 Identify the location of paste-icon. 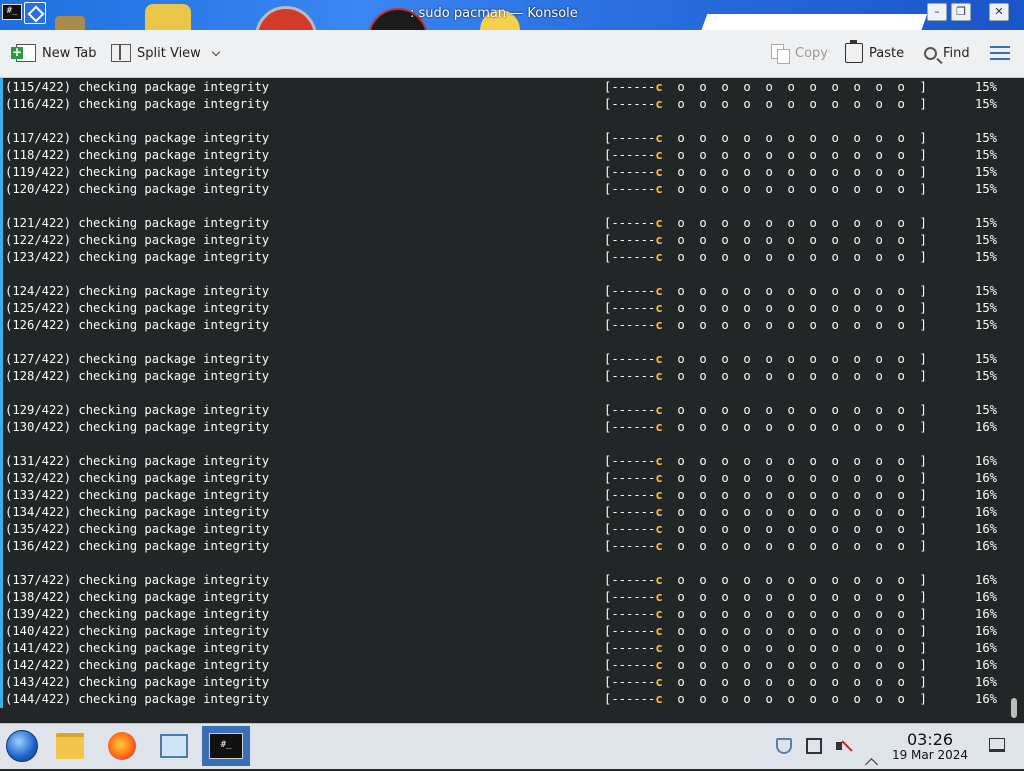
(854, 51).